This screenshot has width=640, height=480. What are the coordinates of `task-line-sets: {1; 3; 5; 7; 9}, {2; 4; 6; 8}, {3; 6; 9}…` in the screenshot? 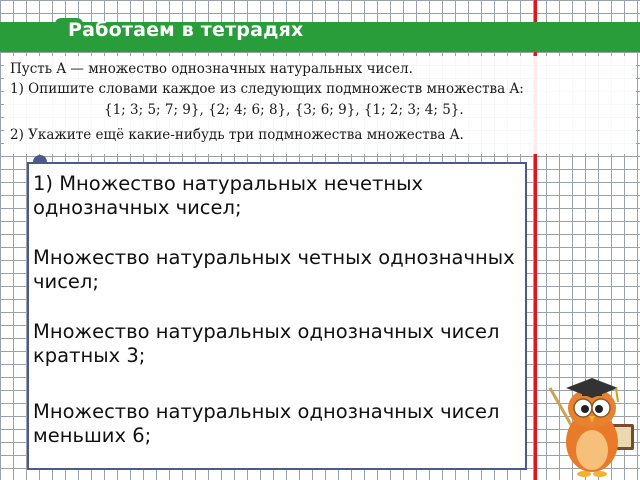 It's located at (284, 110).